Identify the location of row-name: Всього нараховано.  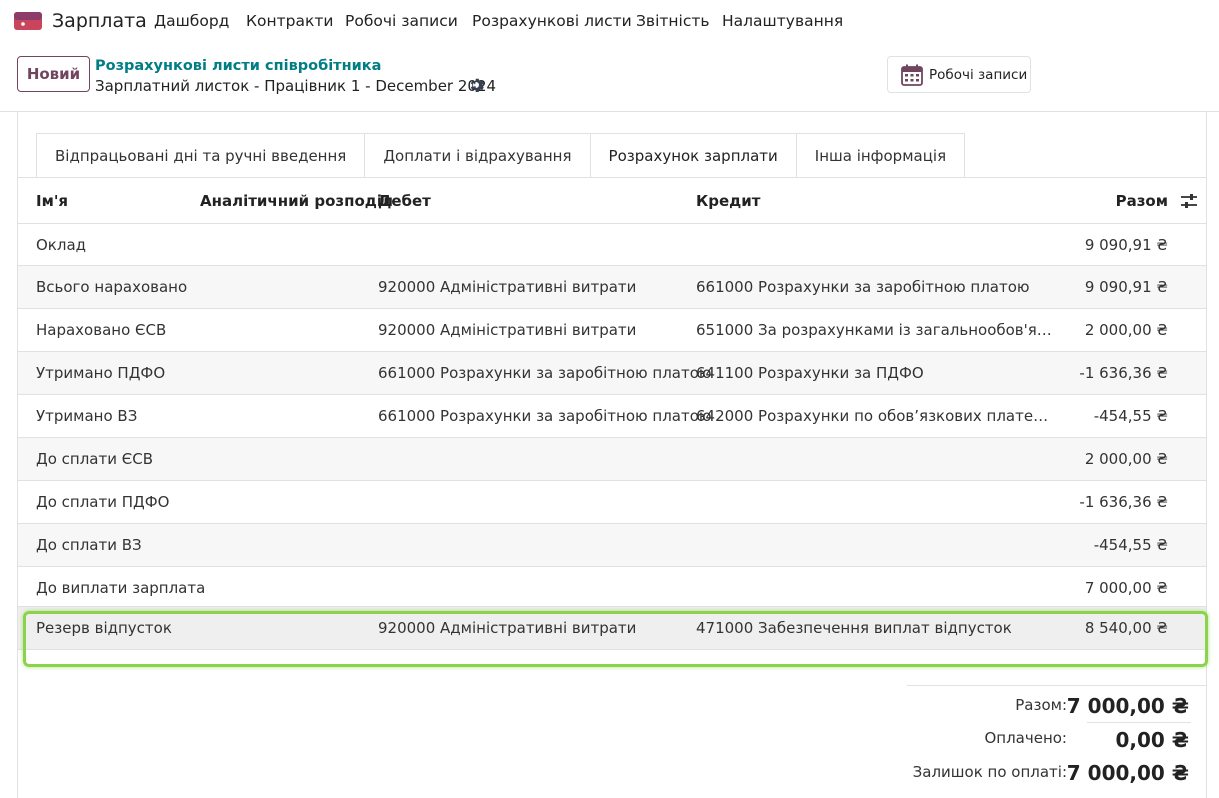
(112, 287).